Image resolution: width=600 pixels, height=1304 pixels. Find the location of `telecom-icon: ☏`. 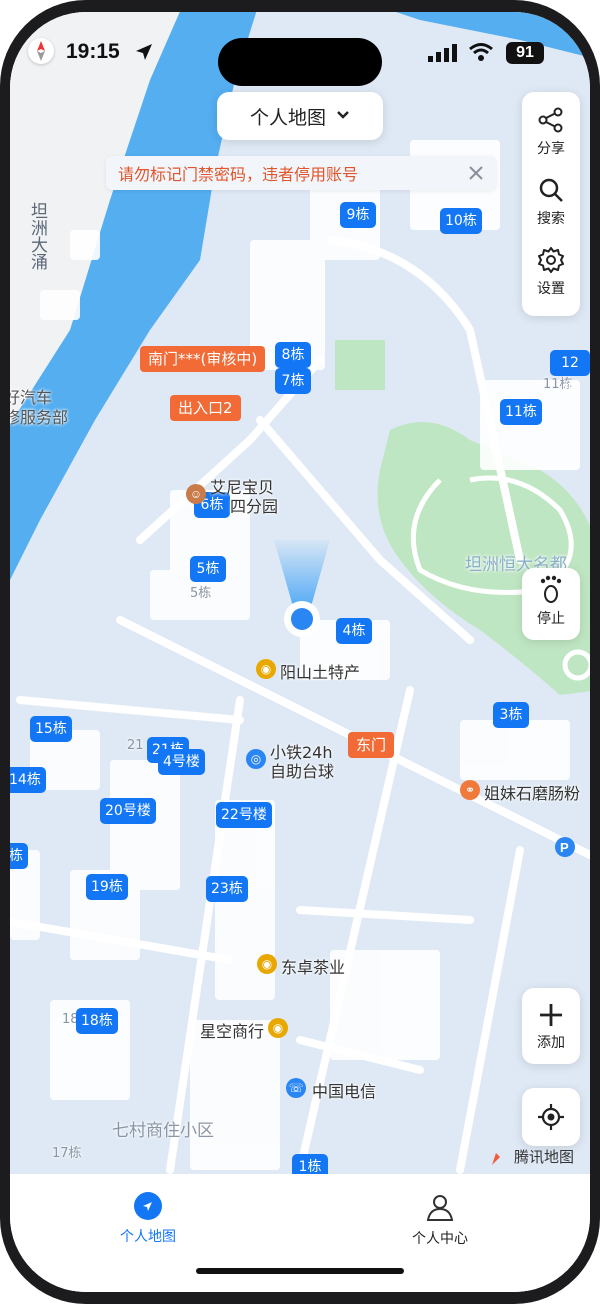

telecom-icon: ☏ is located at coordinates (296, 1088).